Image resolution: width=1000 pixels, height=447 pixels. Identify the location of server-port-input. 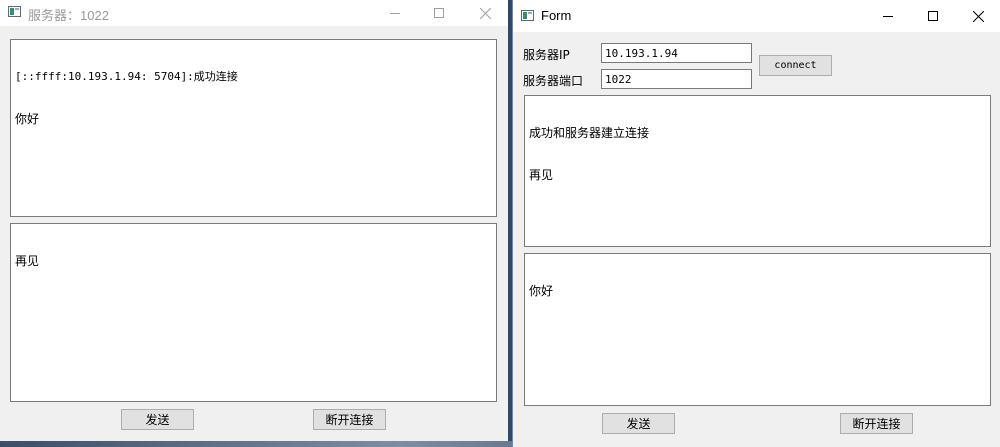
(676, 79).